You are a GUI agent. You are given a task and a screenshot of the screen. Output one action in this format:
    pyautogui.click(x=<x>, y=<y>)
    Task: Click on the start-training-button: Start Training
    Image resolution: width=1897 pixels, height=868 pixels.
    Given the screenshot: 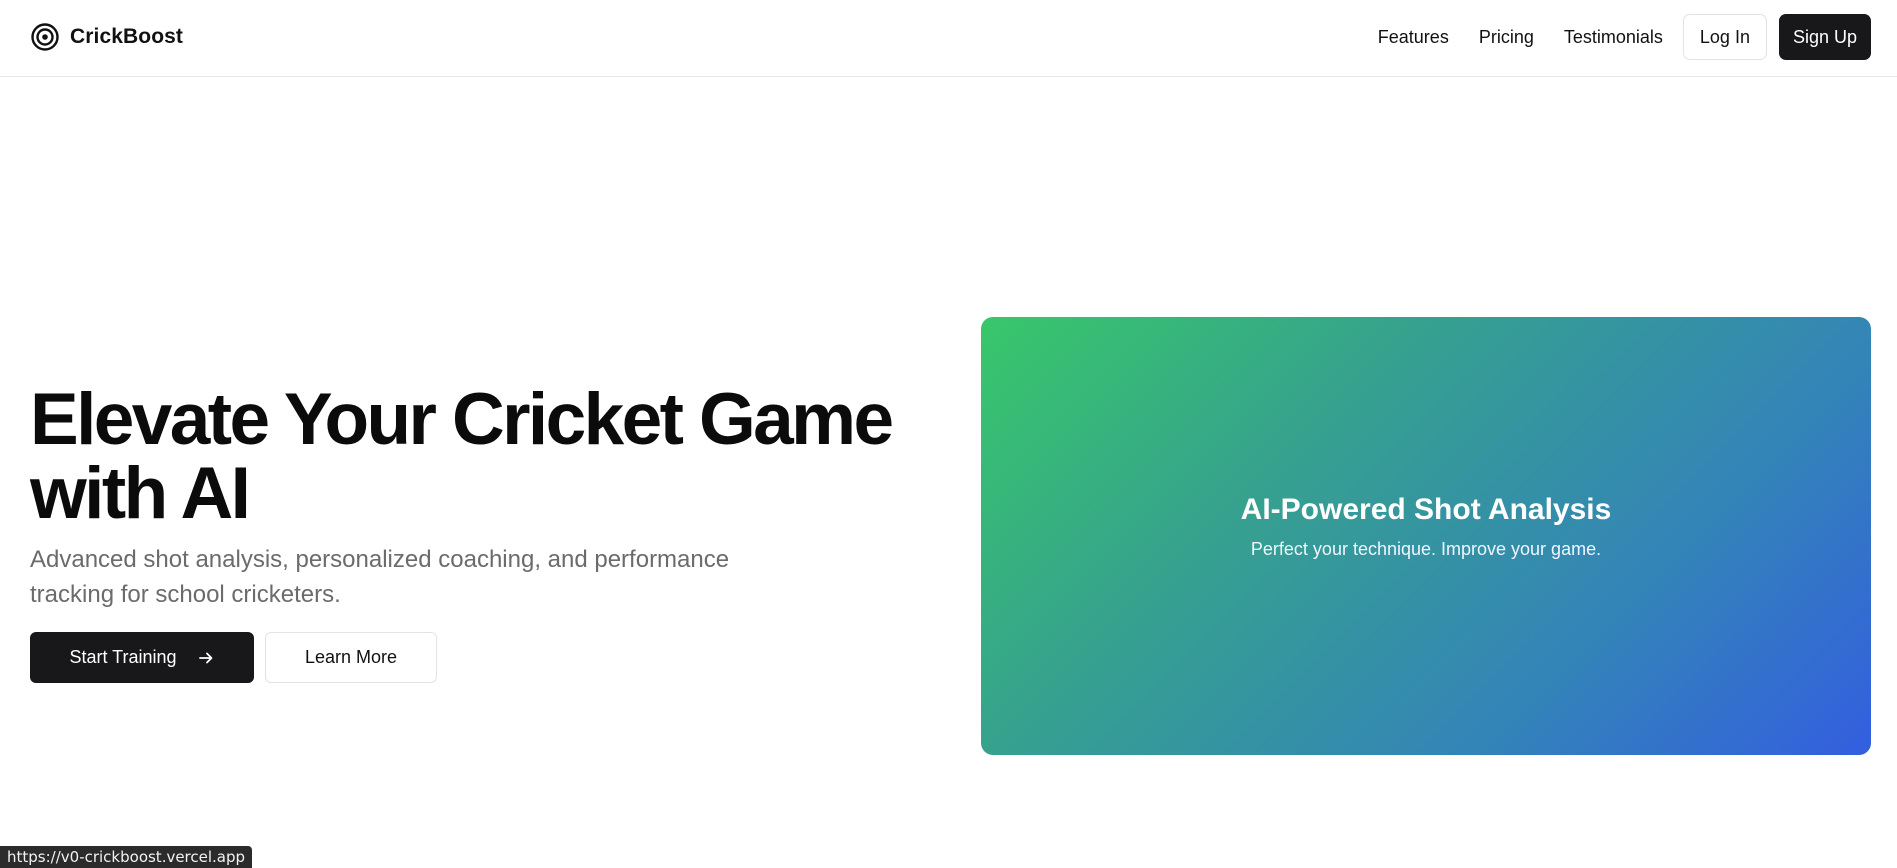 What is the action you would take?
    pyautogui.click(x=142, y=657)
    